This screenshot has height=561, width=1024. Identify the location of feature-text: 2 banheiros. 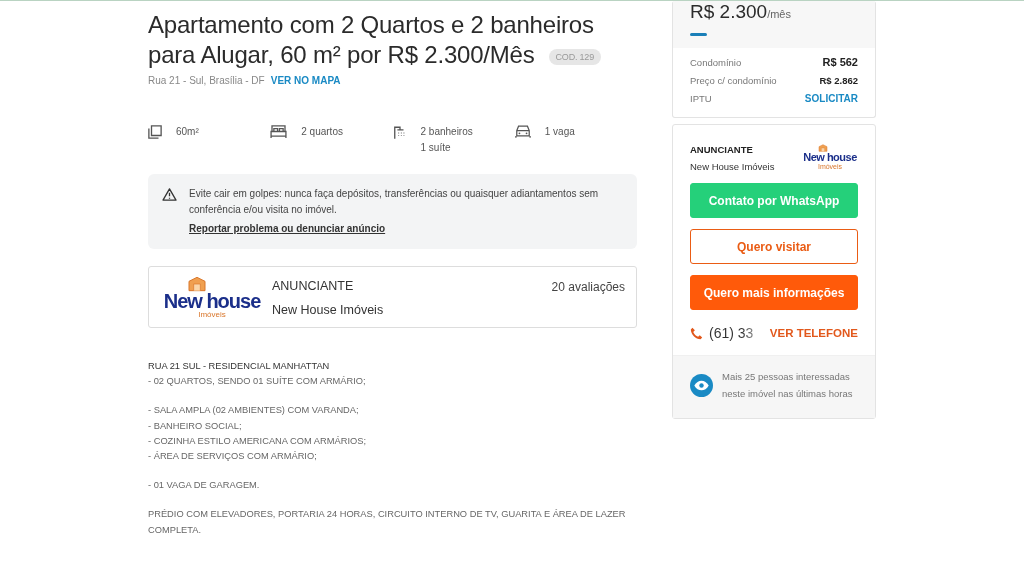
(446, 131).